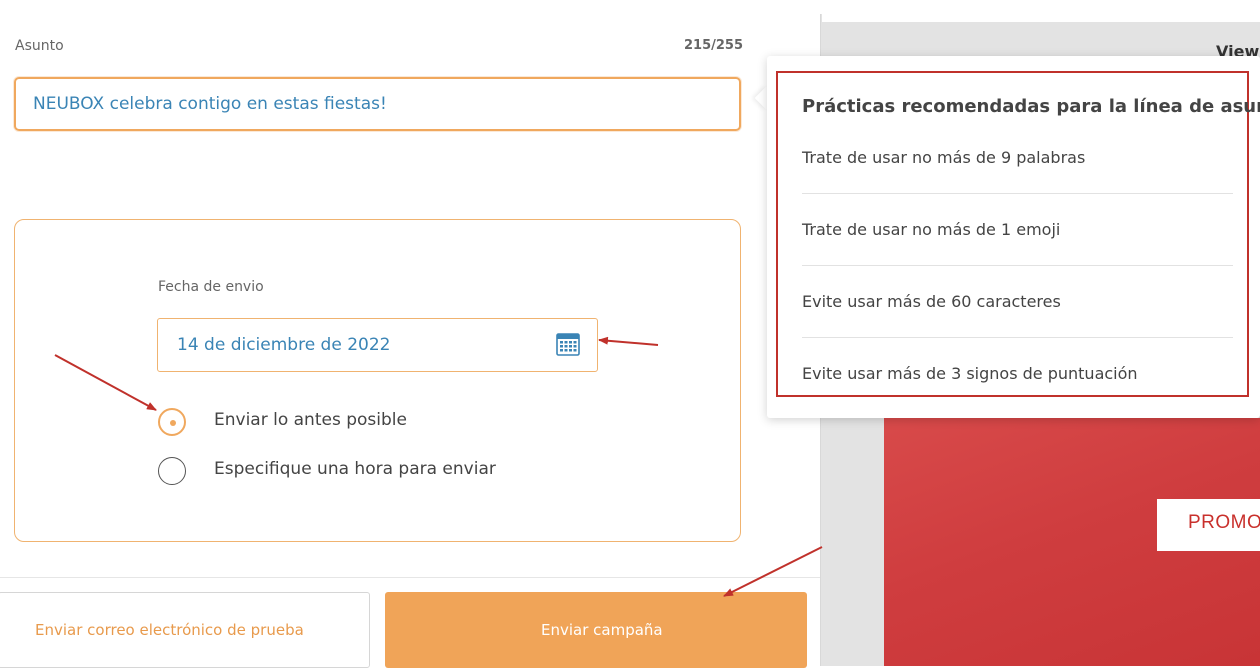 This screenshot has height=668, width=1260. I want to click on tip-item: Trate de usar no más de 1 emoji, so click(931, 229).